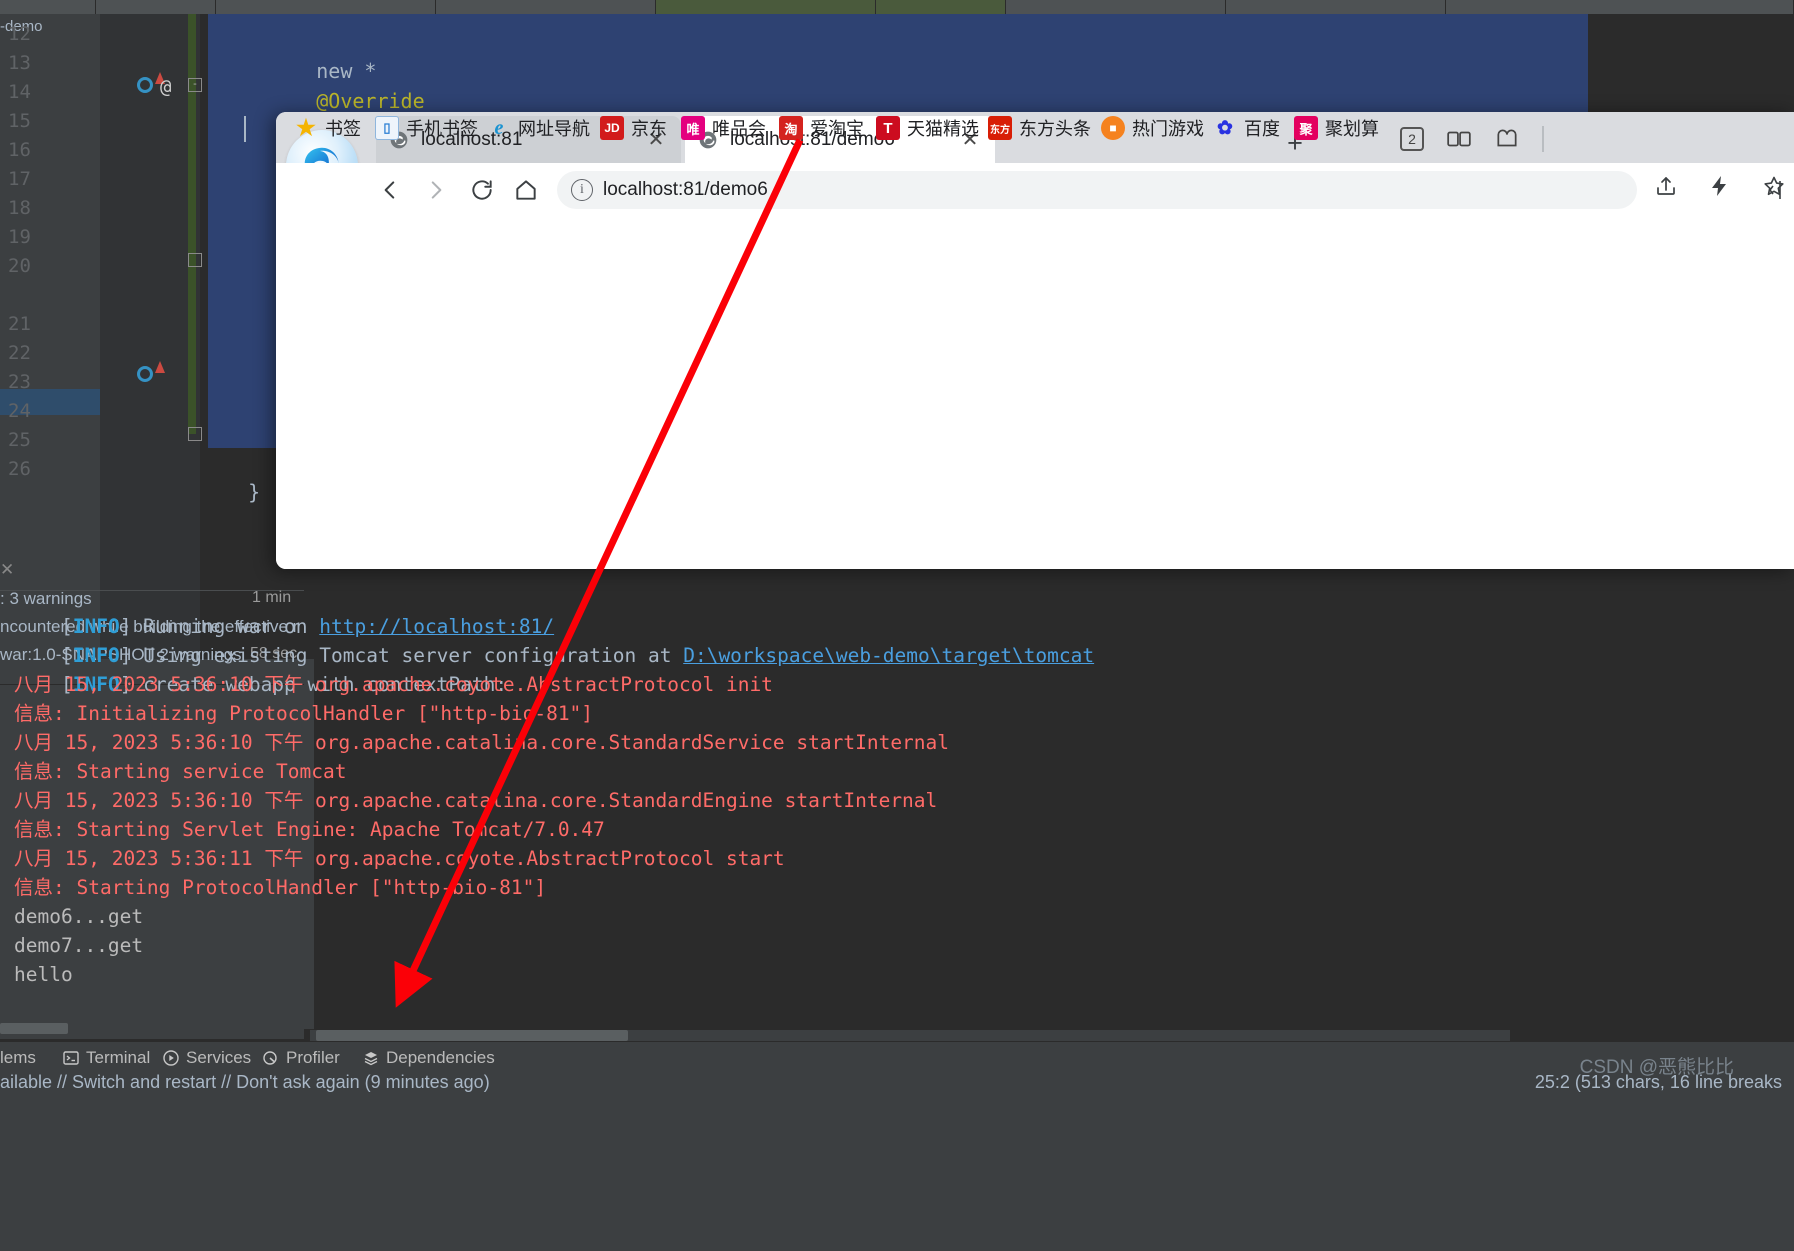 The height and width of the screenshot is (1251, 1794). Describe the element at coordinates (472, 1035) in the screenshot. I see `console-scroll-thumb` at that location.